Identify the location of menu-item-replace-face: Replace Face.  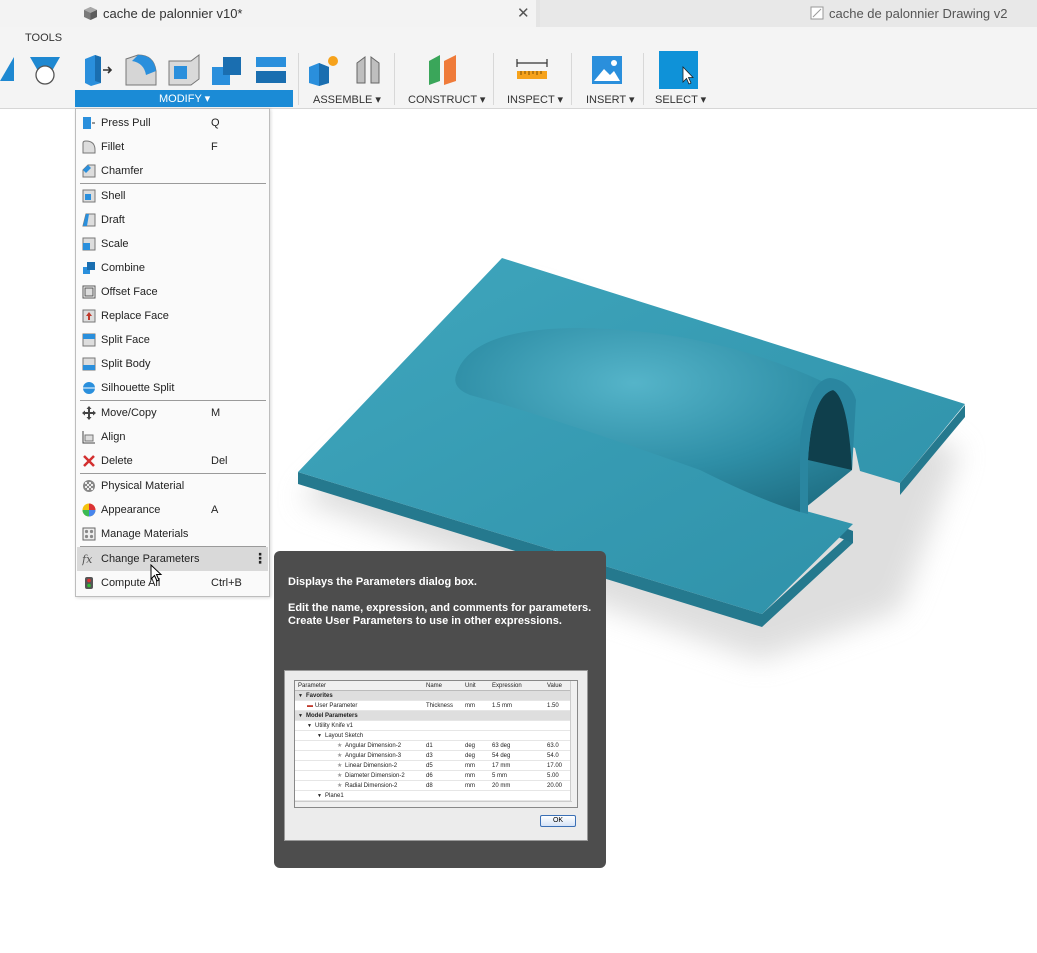
(172, 316).